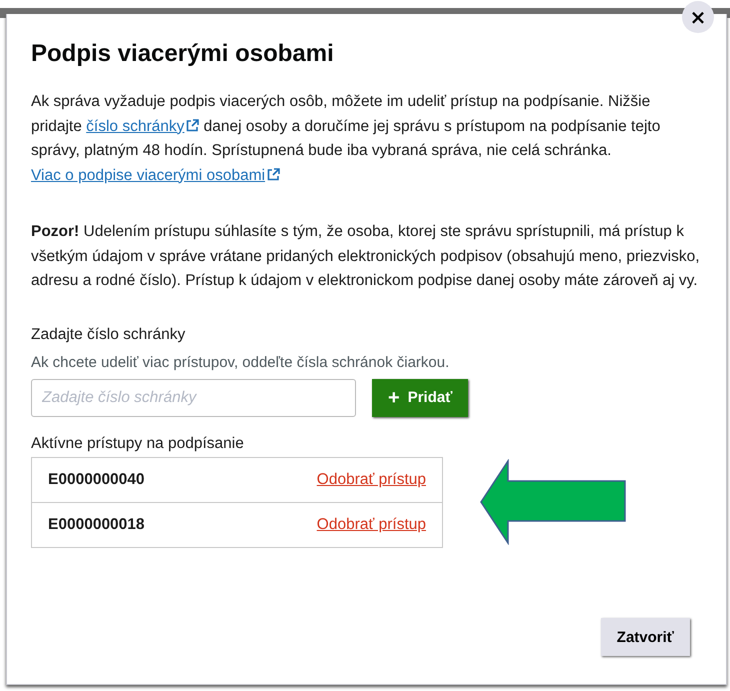 Image resolution: width=730 pixels, height=691 pixels. I want to click on mailbox-id: E0000000040, so click(96, 479).